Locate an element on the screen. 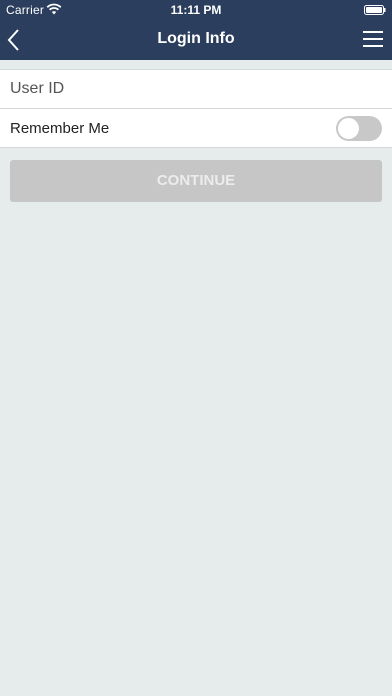 This screenshot has width=392, height=696. user-id-row is located at coordinates (196, 89).